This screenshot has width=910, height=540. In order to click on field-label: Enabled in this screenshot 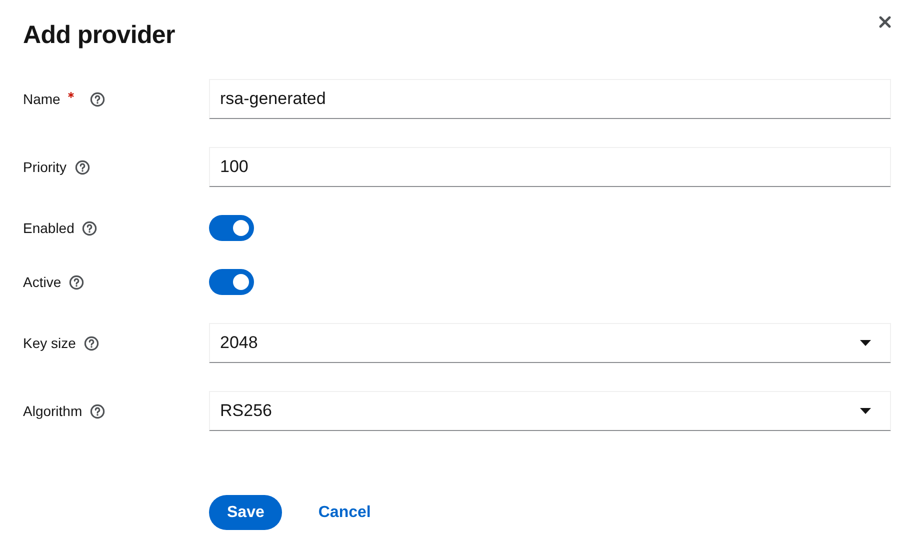, I will do `click(48, 228)`.